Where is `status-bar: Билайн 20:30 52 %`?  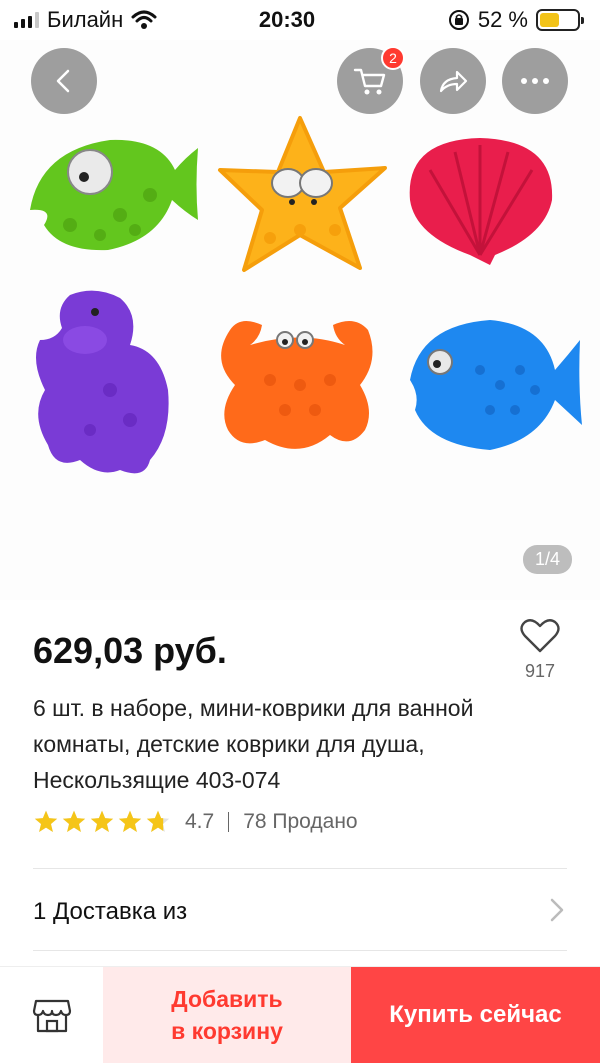
status-bar: Билайн 20:30 52 % is located at coordinates (300, 20).